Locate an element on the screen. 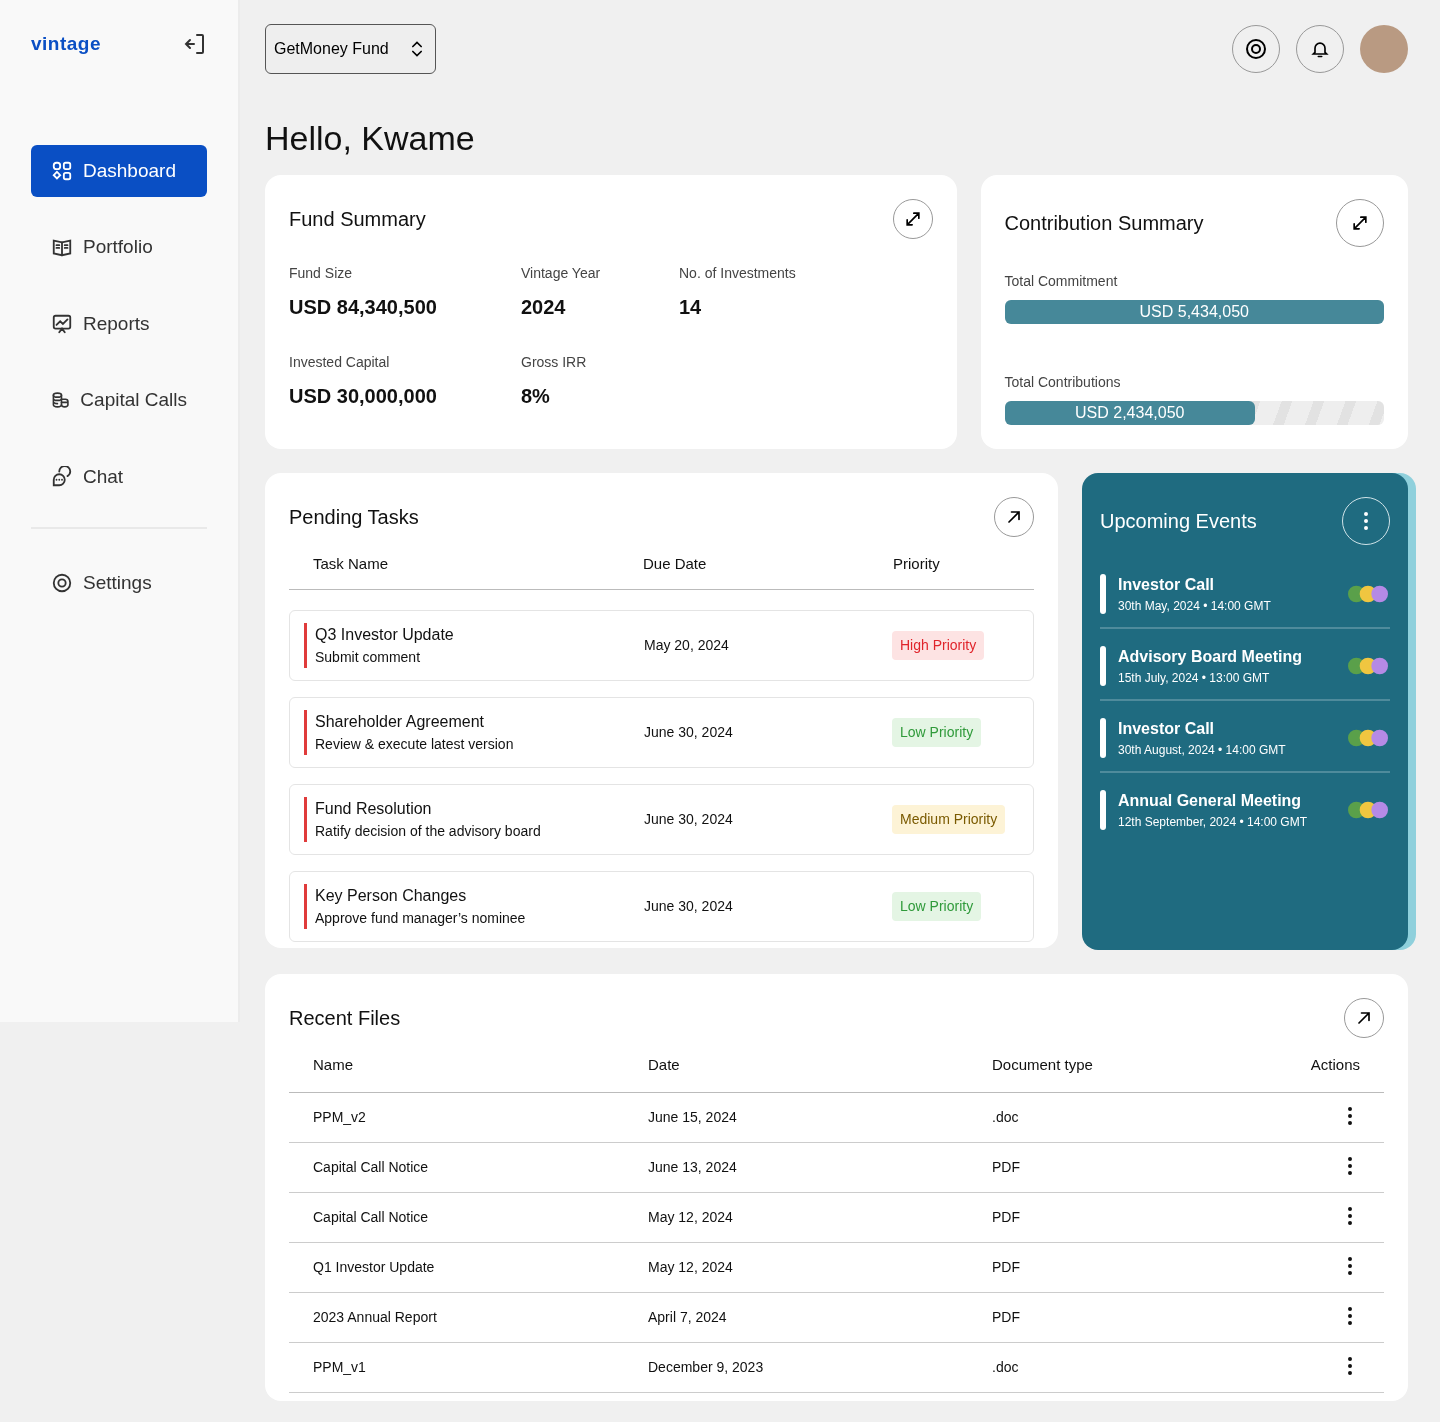 Image resolution: width=1440 pixels, height=1422 pixels. progress-fill: USD 2,434,050 is located at coordinates (1129, 412).